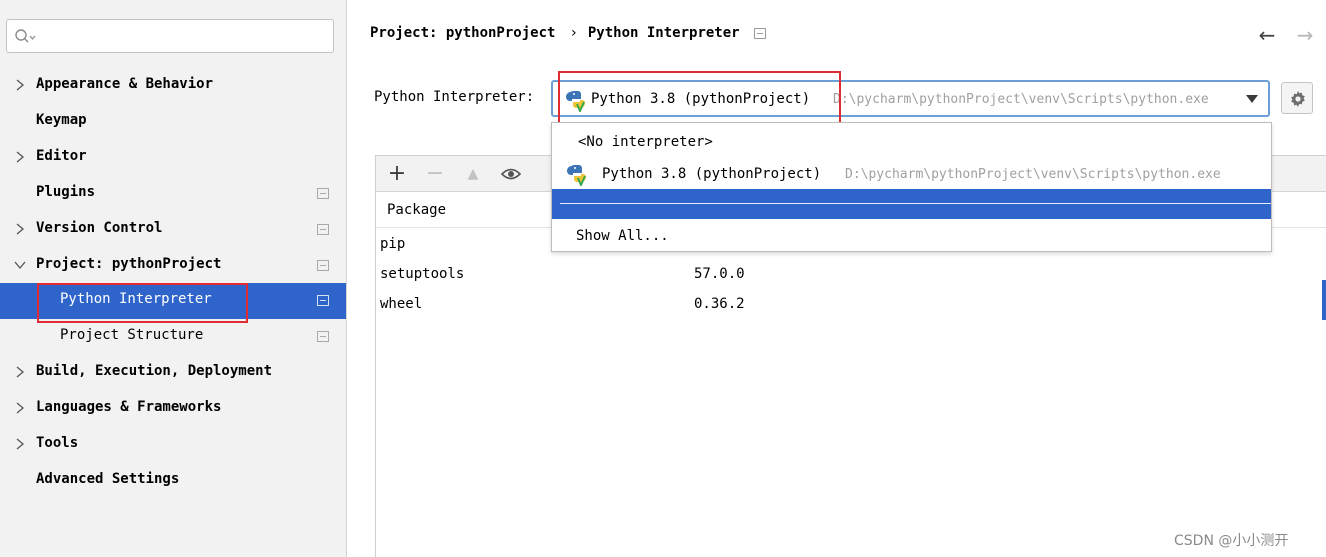  What do you see at coordinates (473, 174) in the screenshot?
I see `upgrade-package-button: ▲` at bounding box center [473, 174].